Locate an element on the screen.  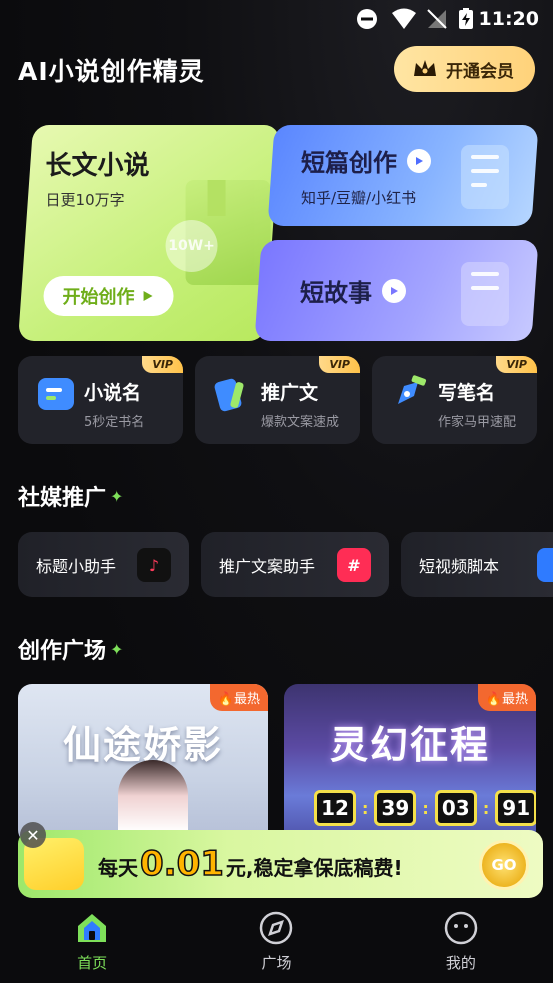
word-count-badge: 10W+ is located at coordinates (191, 246).